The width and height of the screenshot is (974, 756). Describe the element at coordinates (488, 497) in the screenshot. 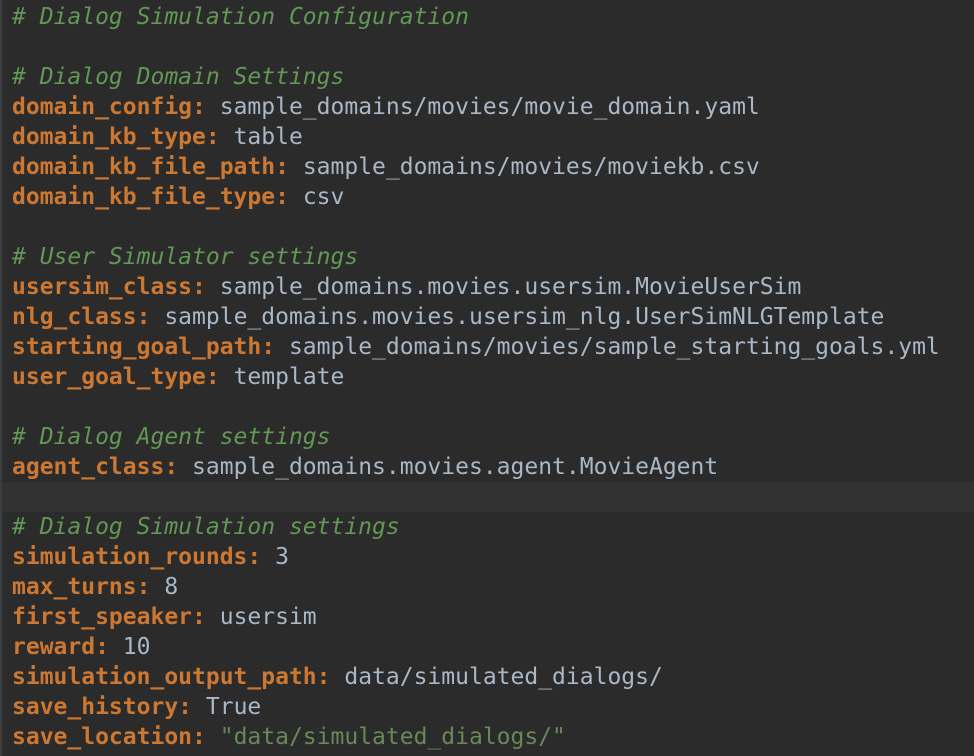

I see `current-line-highlight` at that location.